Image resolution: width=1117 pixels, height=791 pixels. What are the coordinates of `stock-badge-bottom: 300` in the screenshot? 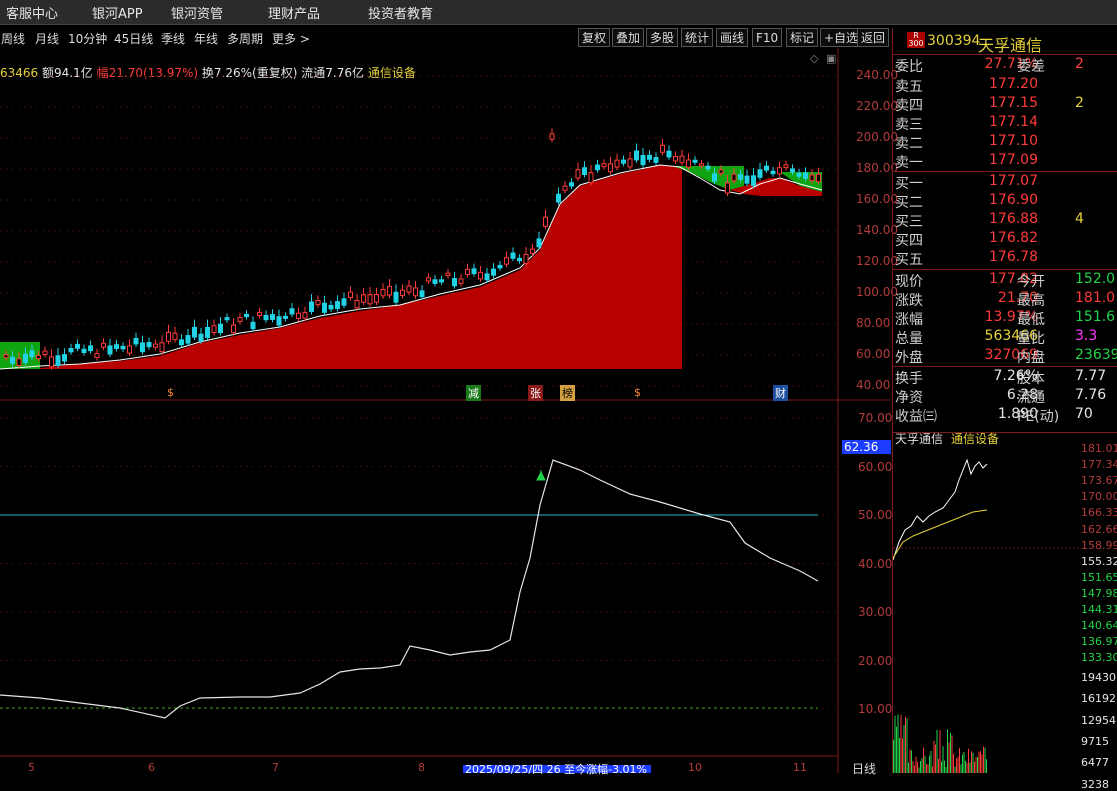 It's located at (916, 43).